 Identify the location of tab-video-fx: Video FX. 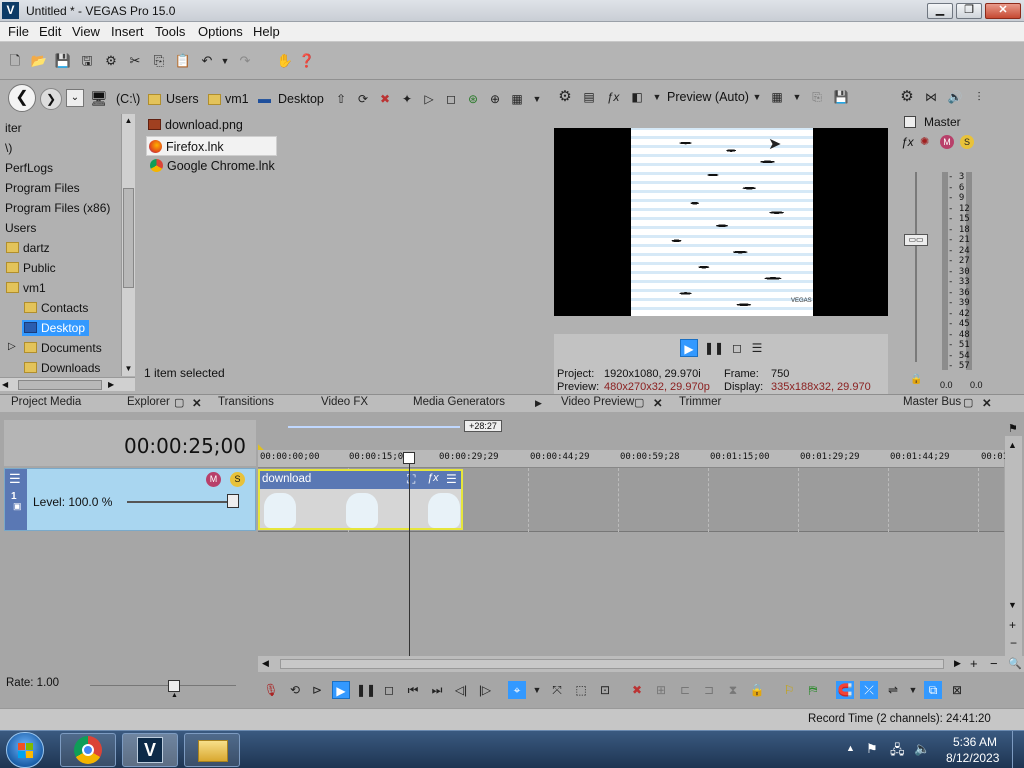
(344, 402).